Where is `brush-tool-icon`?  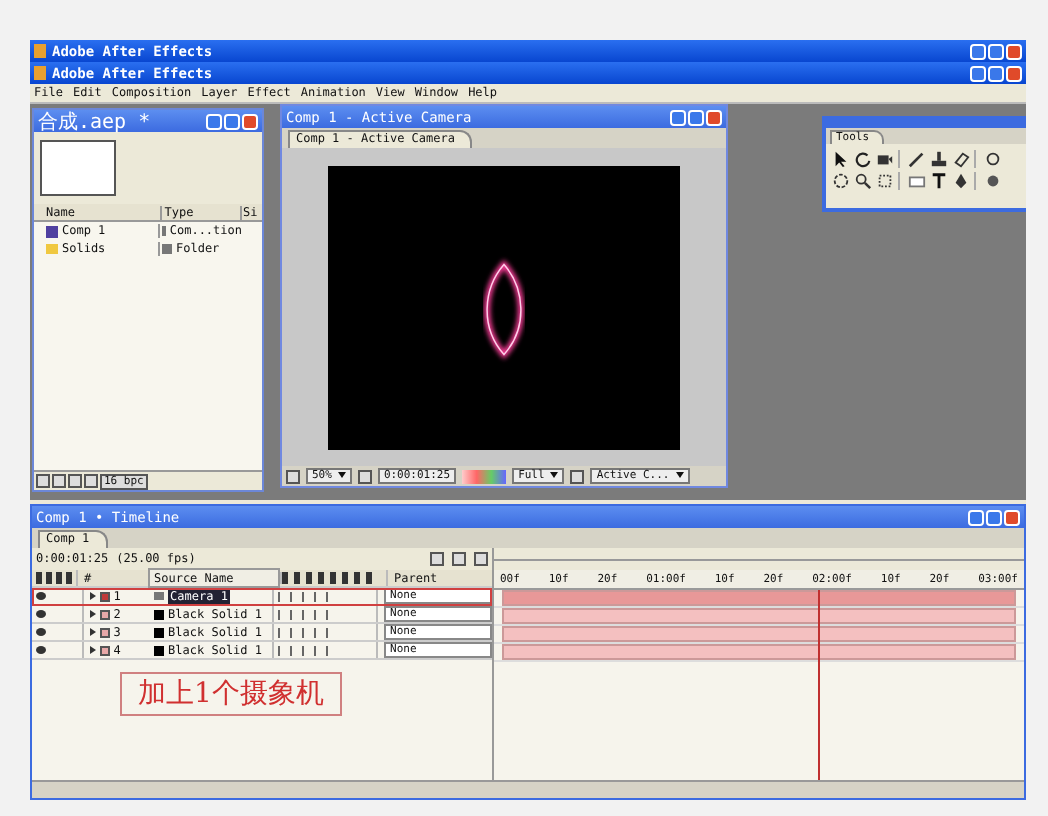 brush-tool-icon is located at coordinates (917, 159).